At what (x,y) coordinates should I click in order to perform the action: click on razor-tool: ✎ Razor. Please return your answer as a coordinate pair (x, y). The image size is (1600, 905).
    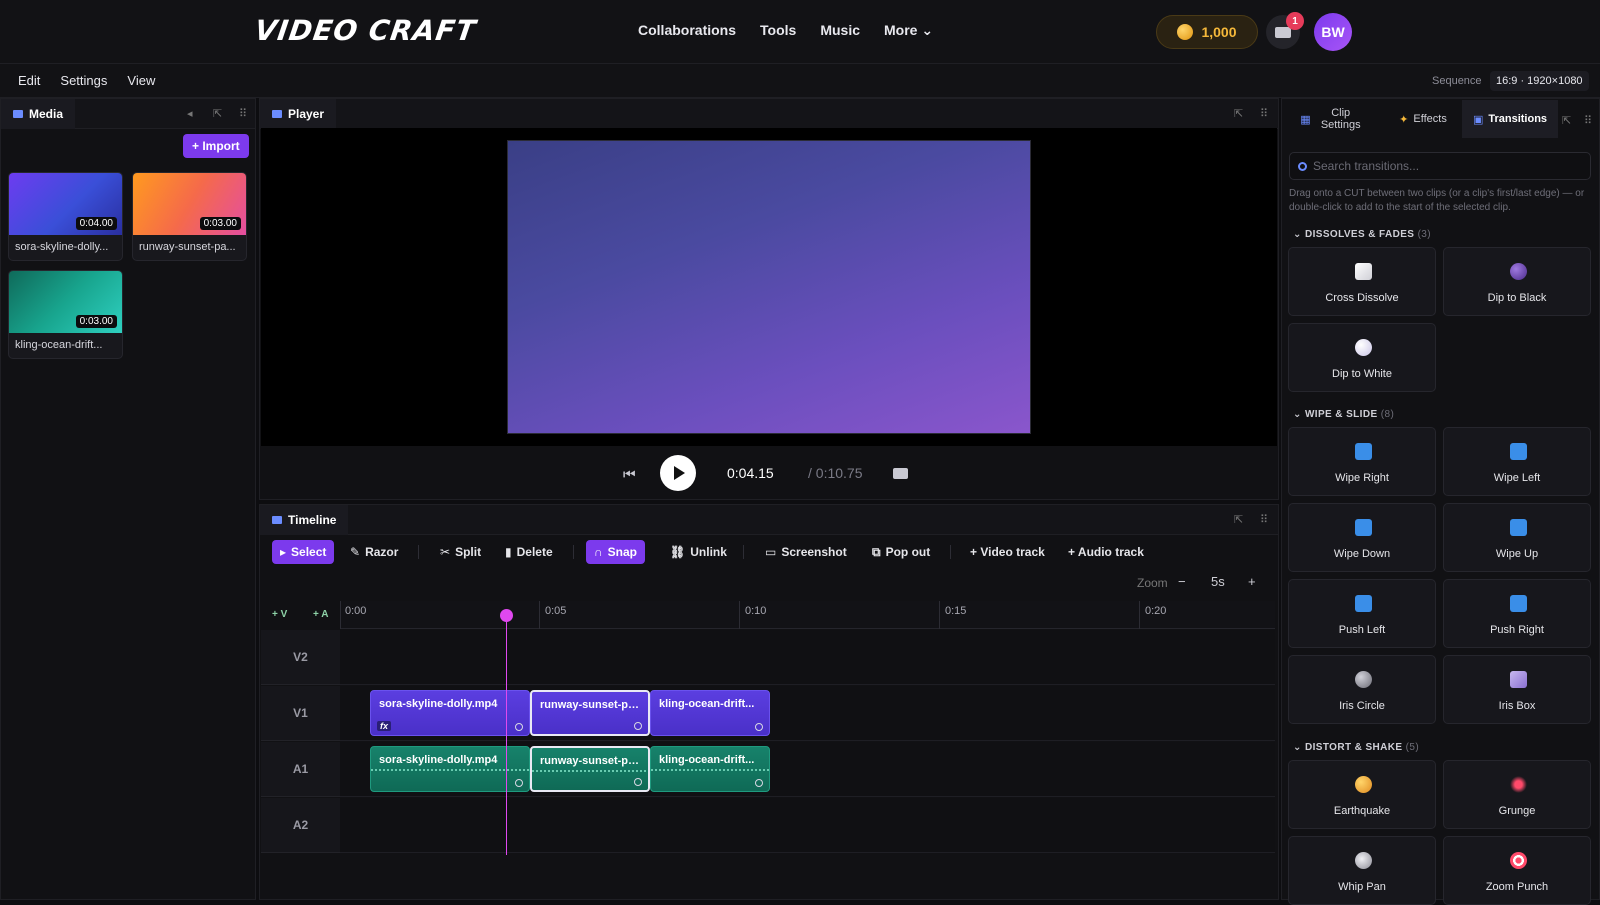
    Looking at the image, I should click on (374, 552).